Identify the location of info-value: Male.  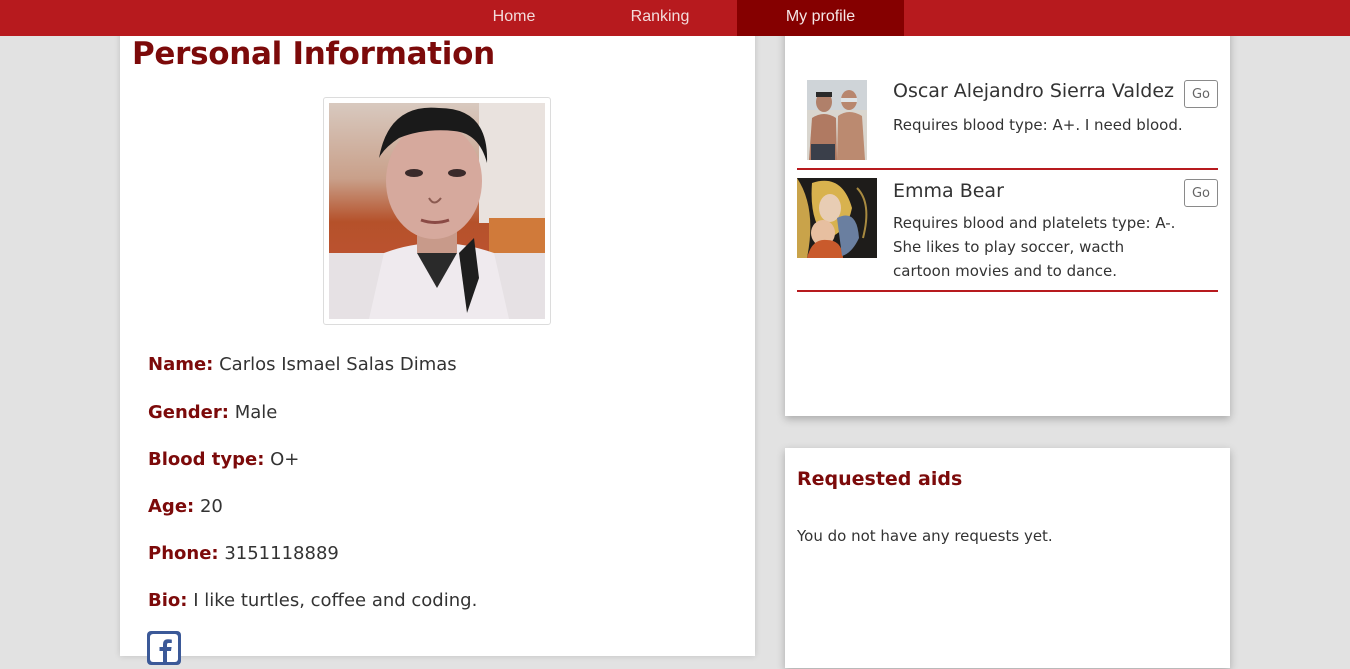
(256, 412).